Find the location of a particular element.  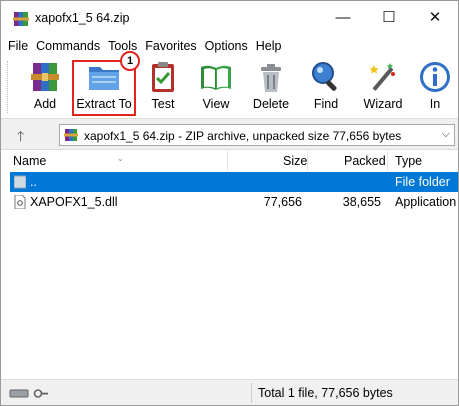

table-row: .. File folder is located at coordinates (234, 182).